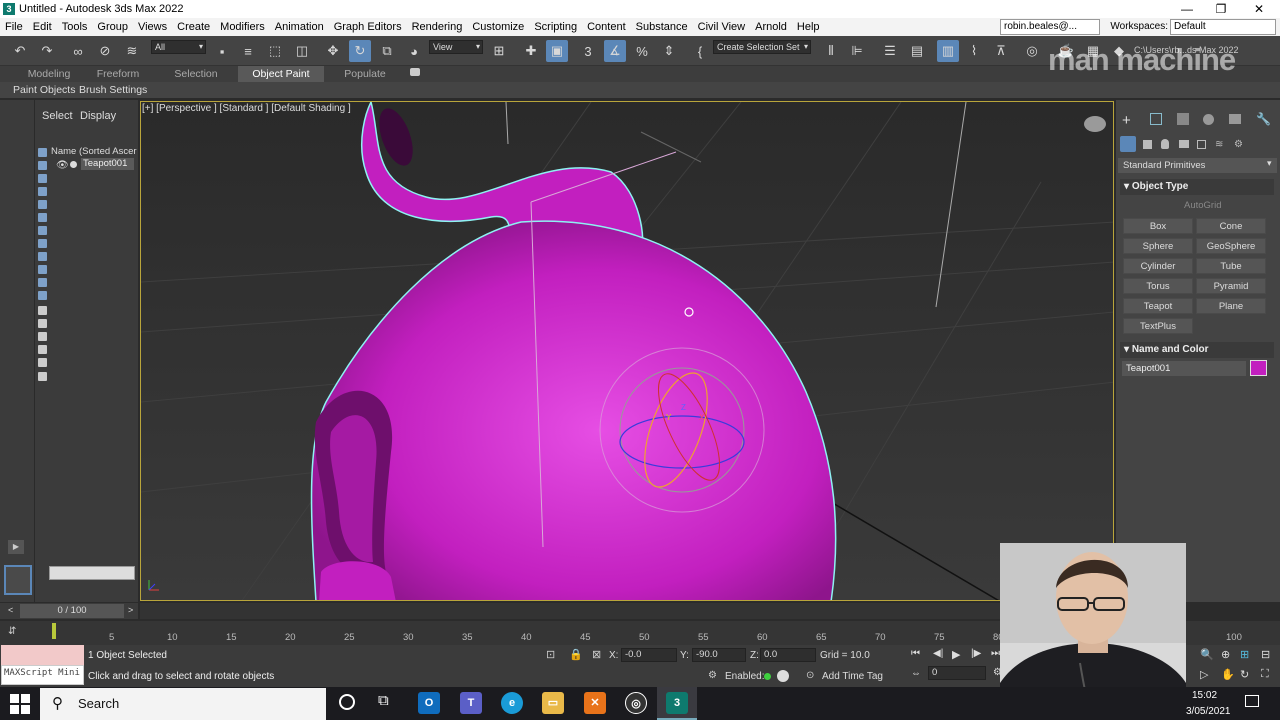  What do you see at coordinates (368, 27) in the screenshot?
I see `menu-graph-editors: Graph Editors` at bounding box center [368, 27].